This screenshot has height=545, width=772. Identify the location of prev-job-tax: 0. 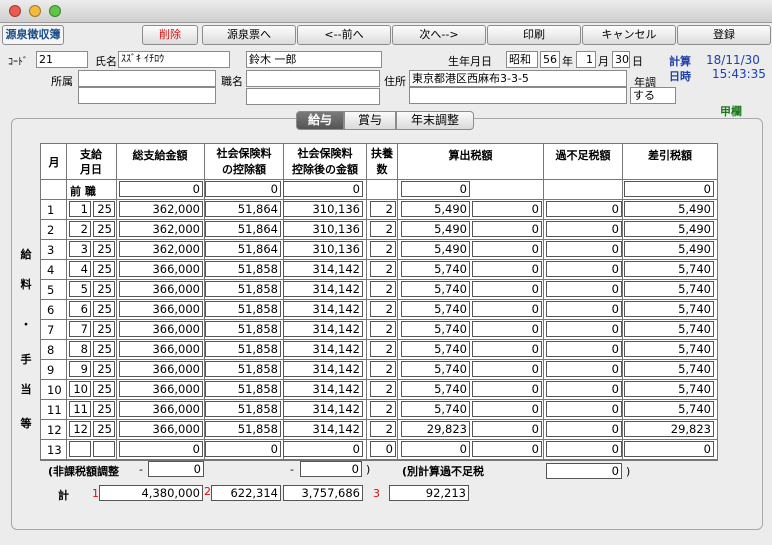
(435, 189).